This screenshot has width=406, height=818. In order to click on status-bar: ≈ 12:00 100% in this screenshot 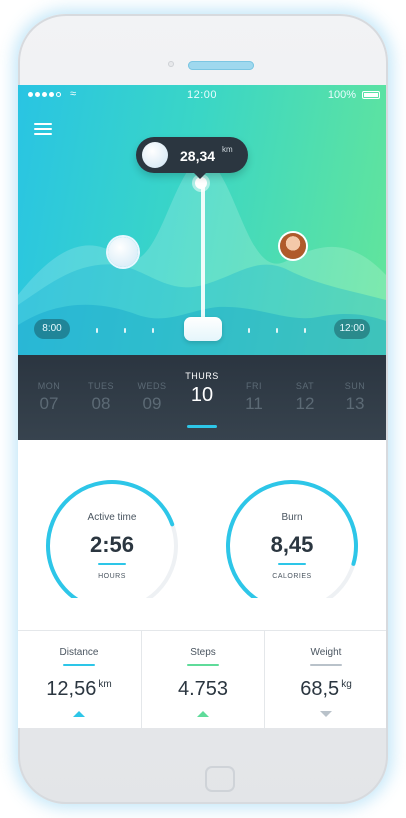, I will do `click(202, 95)`.